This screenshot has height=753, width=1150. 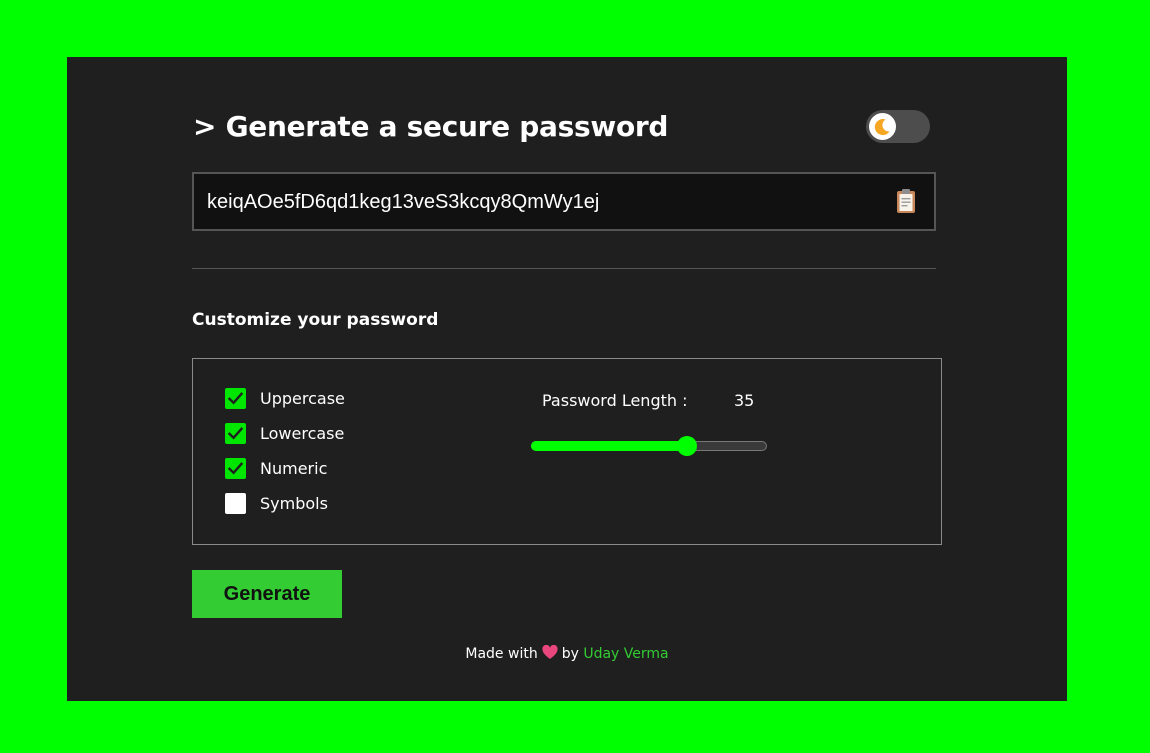 I want to click on option-label: Numeric, so click(x=294, y=468).